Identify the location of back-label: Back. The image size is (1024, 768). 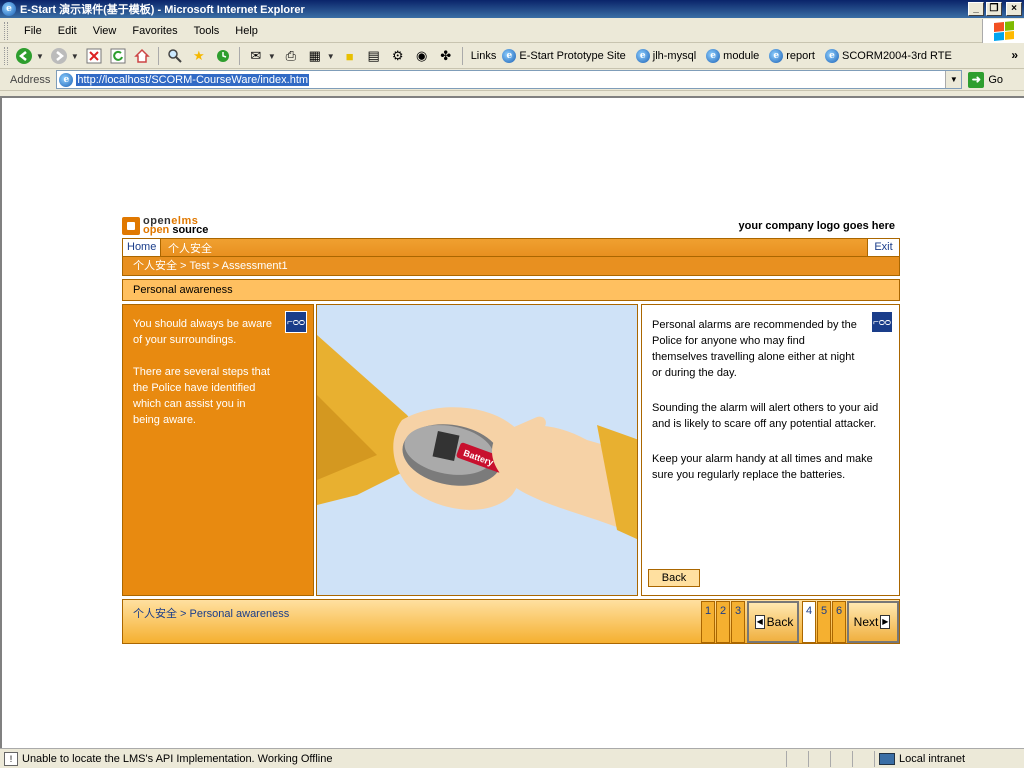
(780, 622).